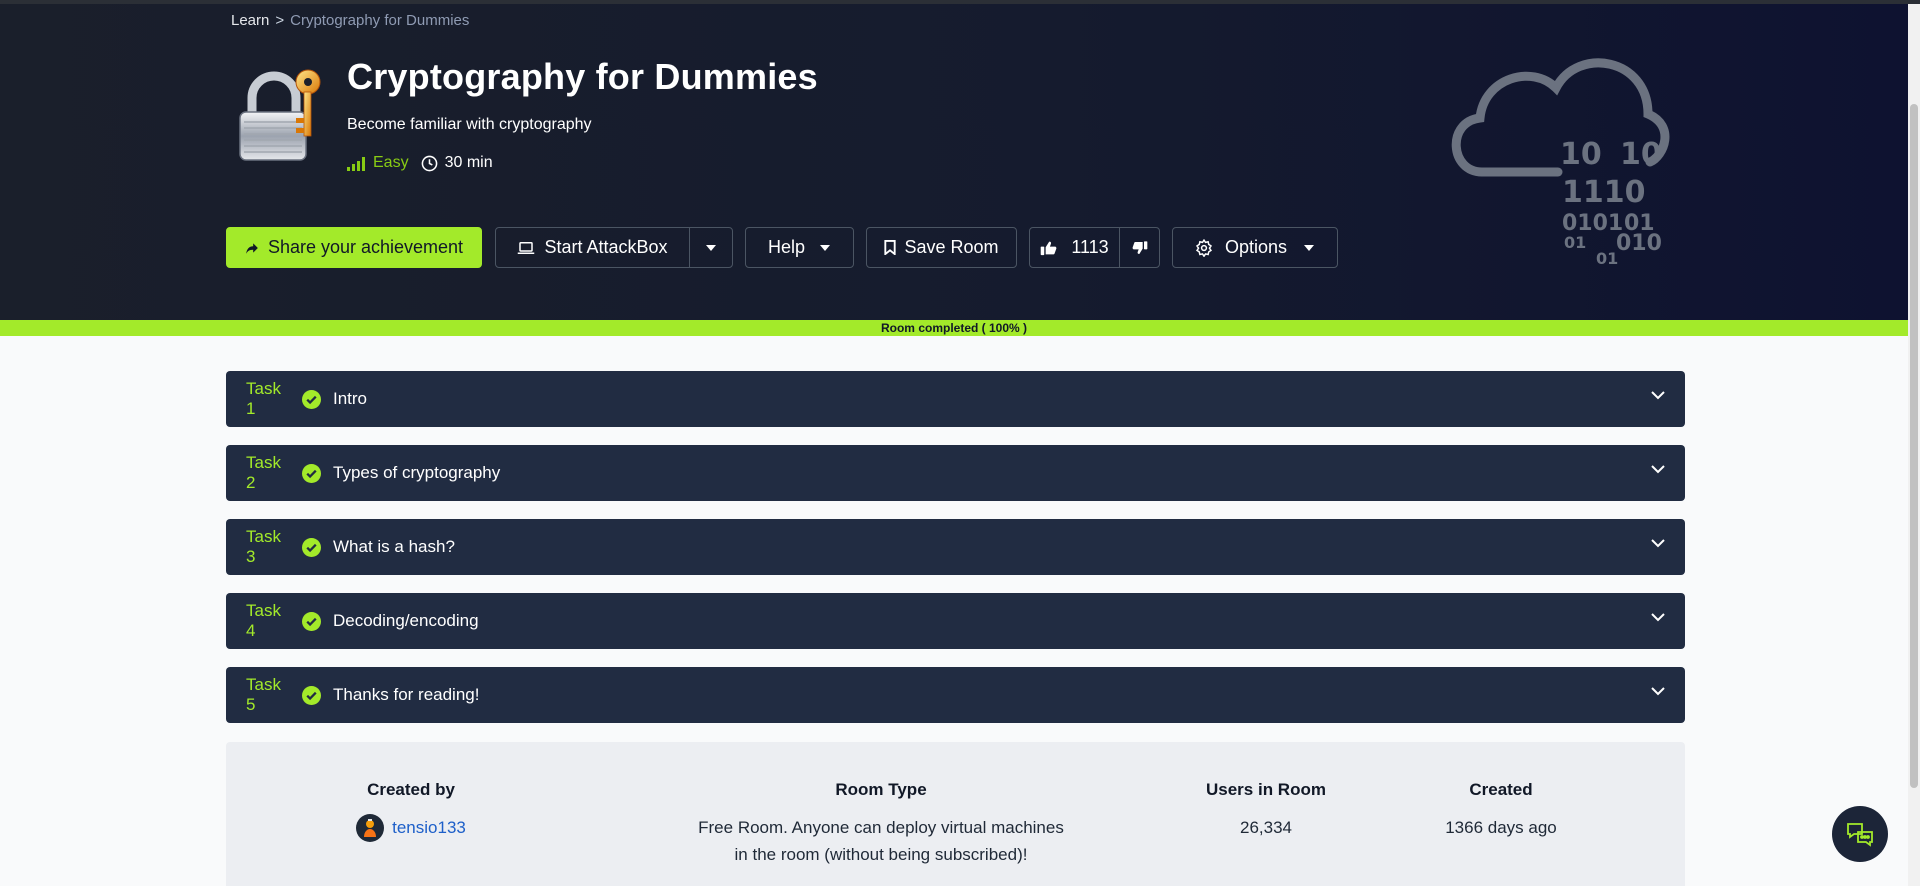 The image size is (1920, 886). What do you see at coordinates (526, 247) in the screenshot?
I see `laptop-icon` at bounding box center [526, 247].